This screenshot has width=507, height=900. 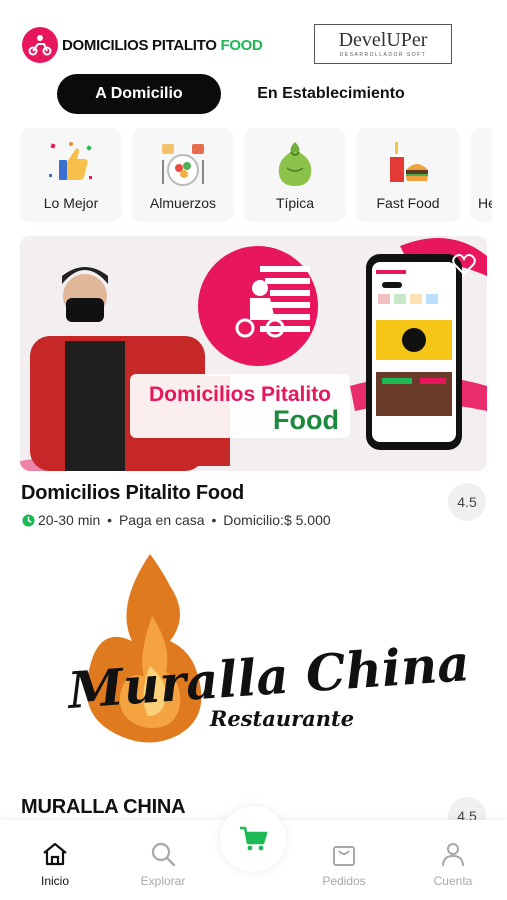 I want to click on category-lo-mejor: Lo Mejor, so click(x=71, y=175).